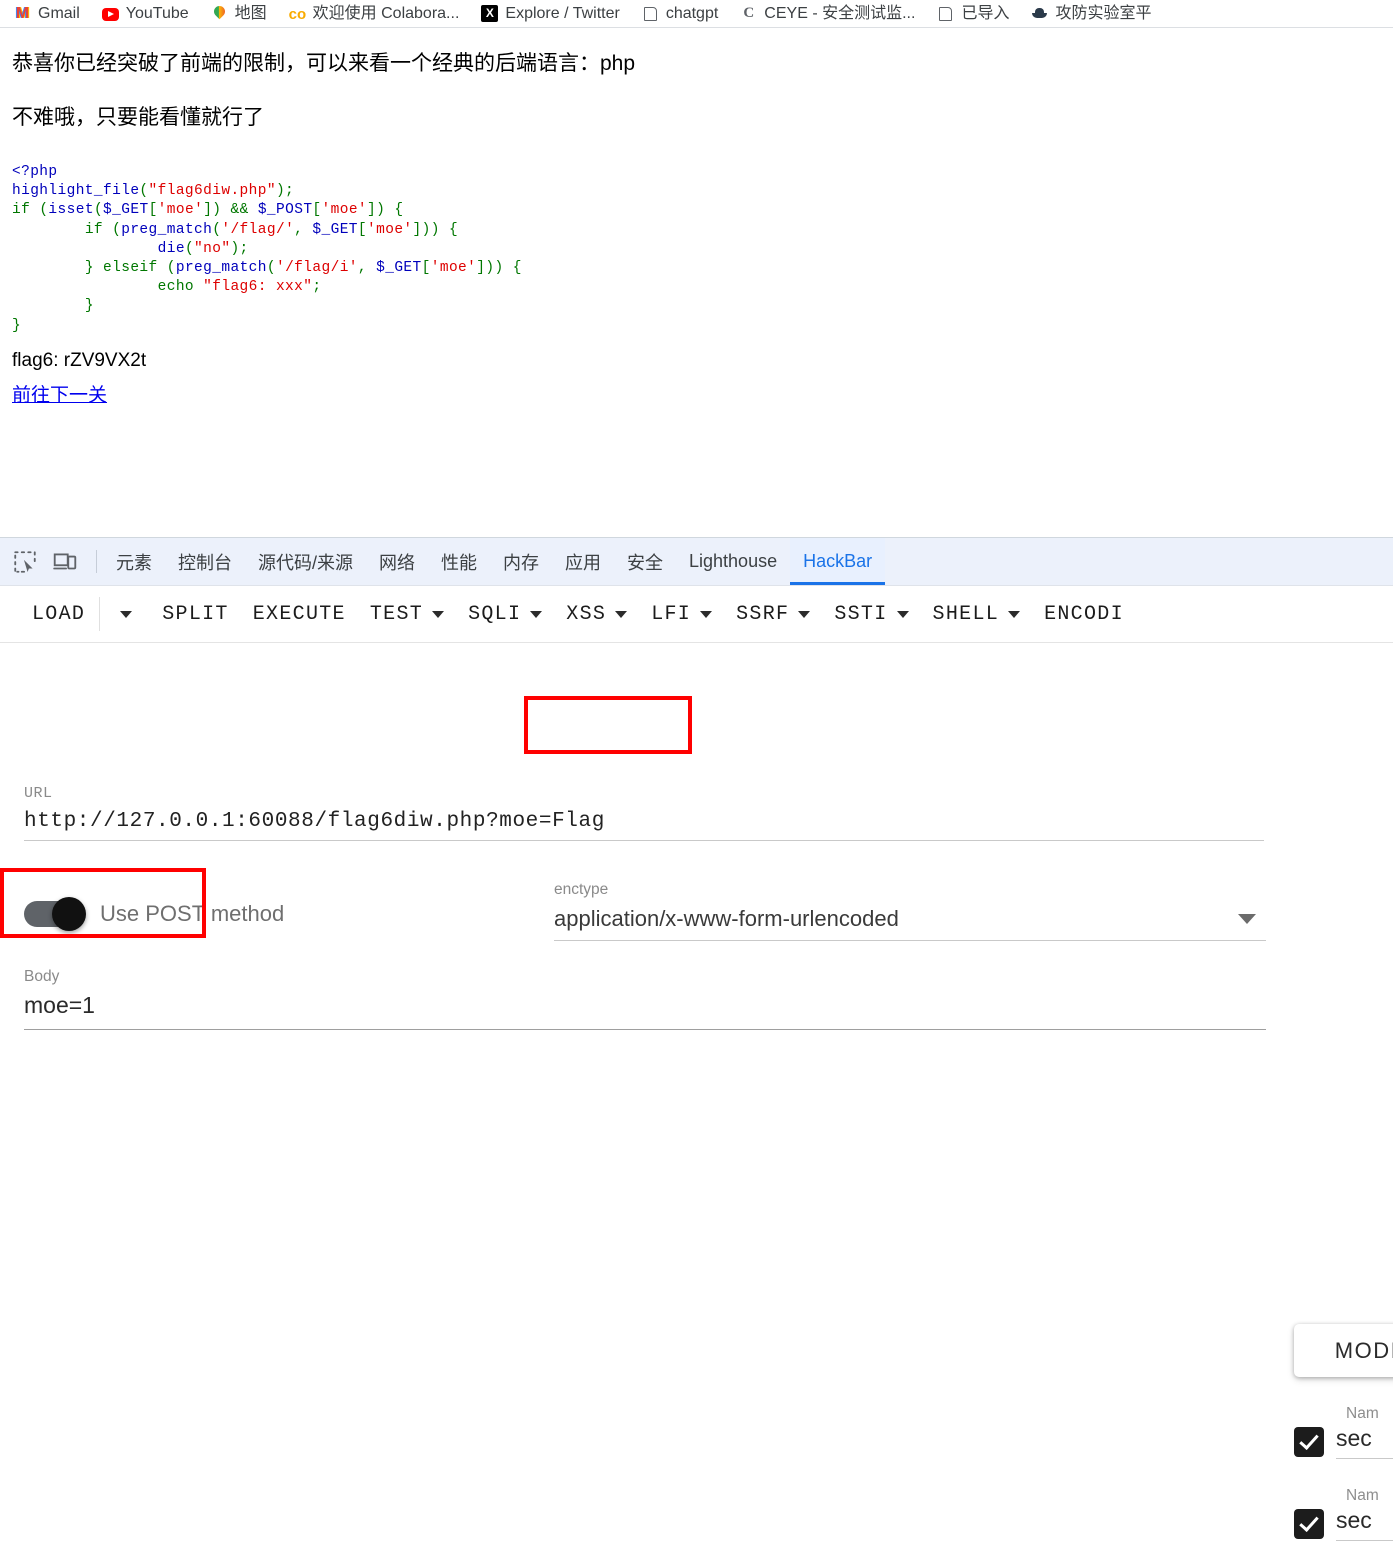  I want to click on load-button: LOAD, so click(58, 614).